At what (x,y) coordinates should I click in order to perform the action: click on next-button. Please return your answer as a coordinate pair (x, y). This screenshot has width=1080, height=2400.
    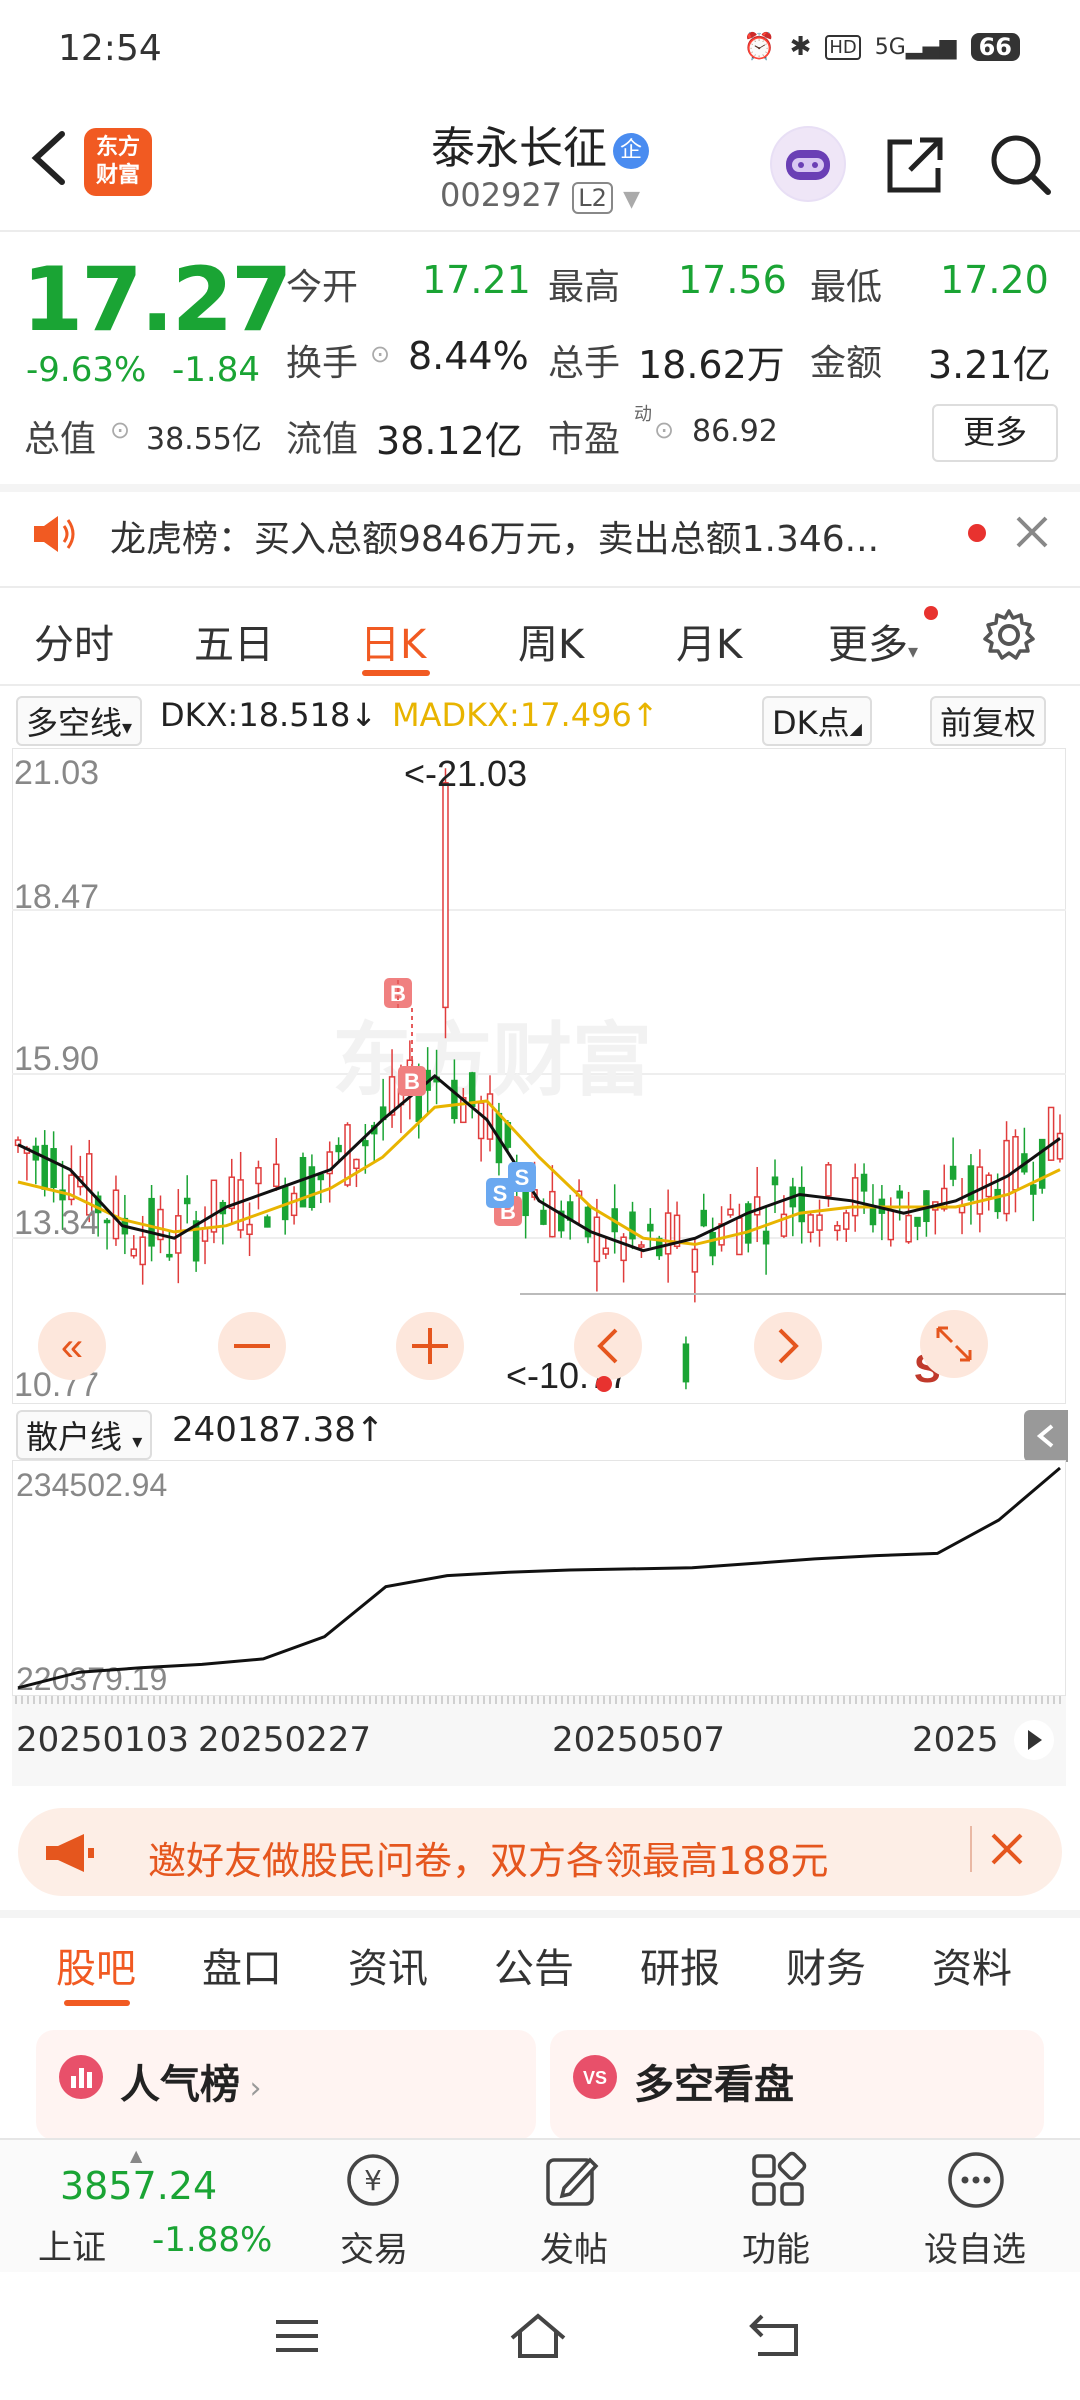
    Looking at the image, I should click on (788, 1346).